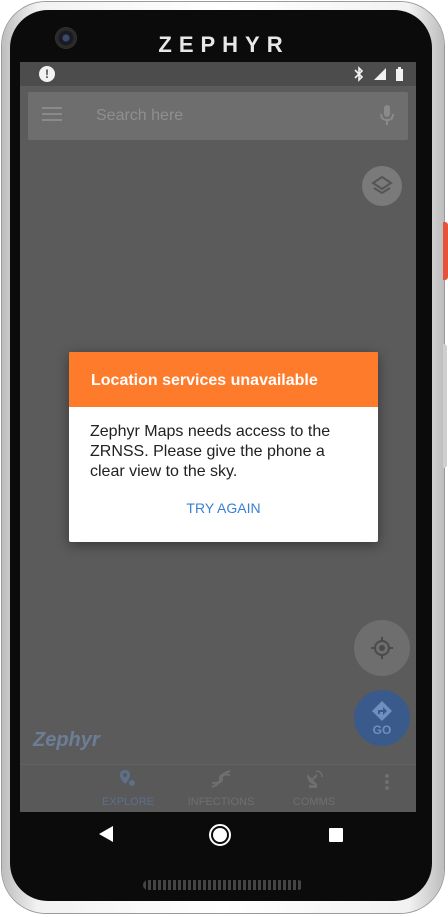 The width and height of the screenshot is (448, 917). What do you see at coordinates (379, 74) in the screenshot?
I see `signal-icon` at bounding box center [379, 74].